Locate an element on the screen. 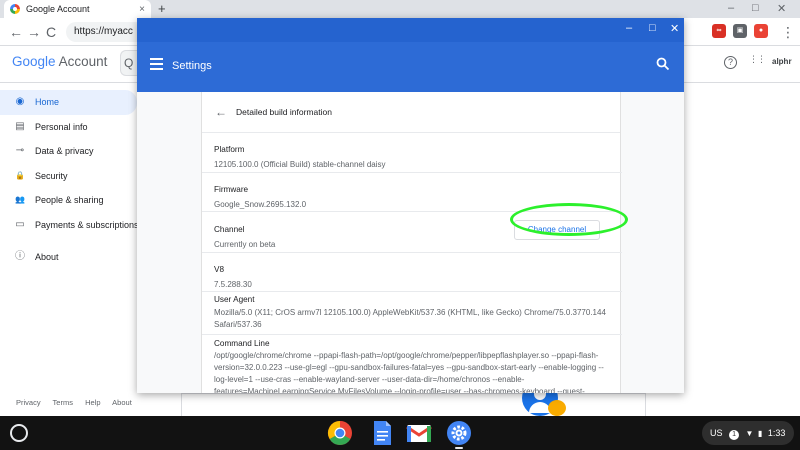 The height and width of the screenshot is (450, 800). sidebar-item-security: 🔒 Security is located at coordinates (70, 176).